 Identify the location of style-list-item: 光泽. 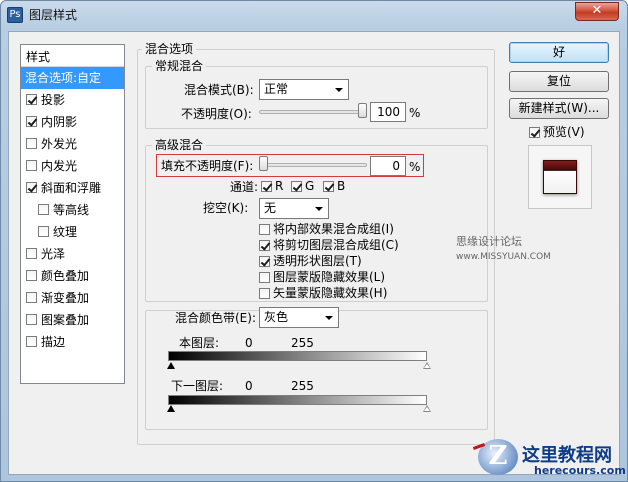
(72, 254).